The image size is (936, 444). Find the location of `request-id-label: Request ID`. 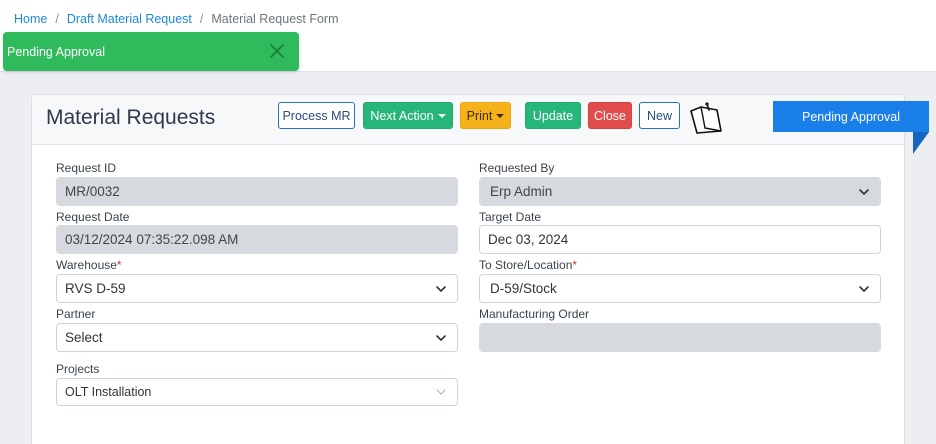

request-id-label: Request ID is located at coordinates (86, 168).